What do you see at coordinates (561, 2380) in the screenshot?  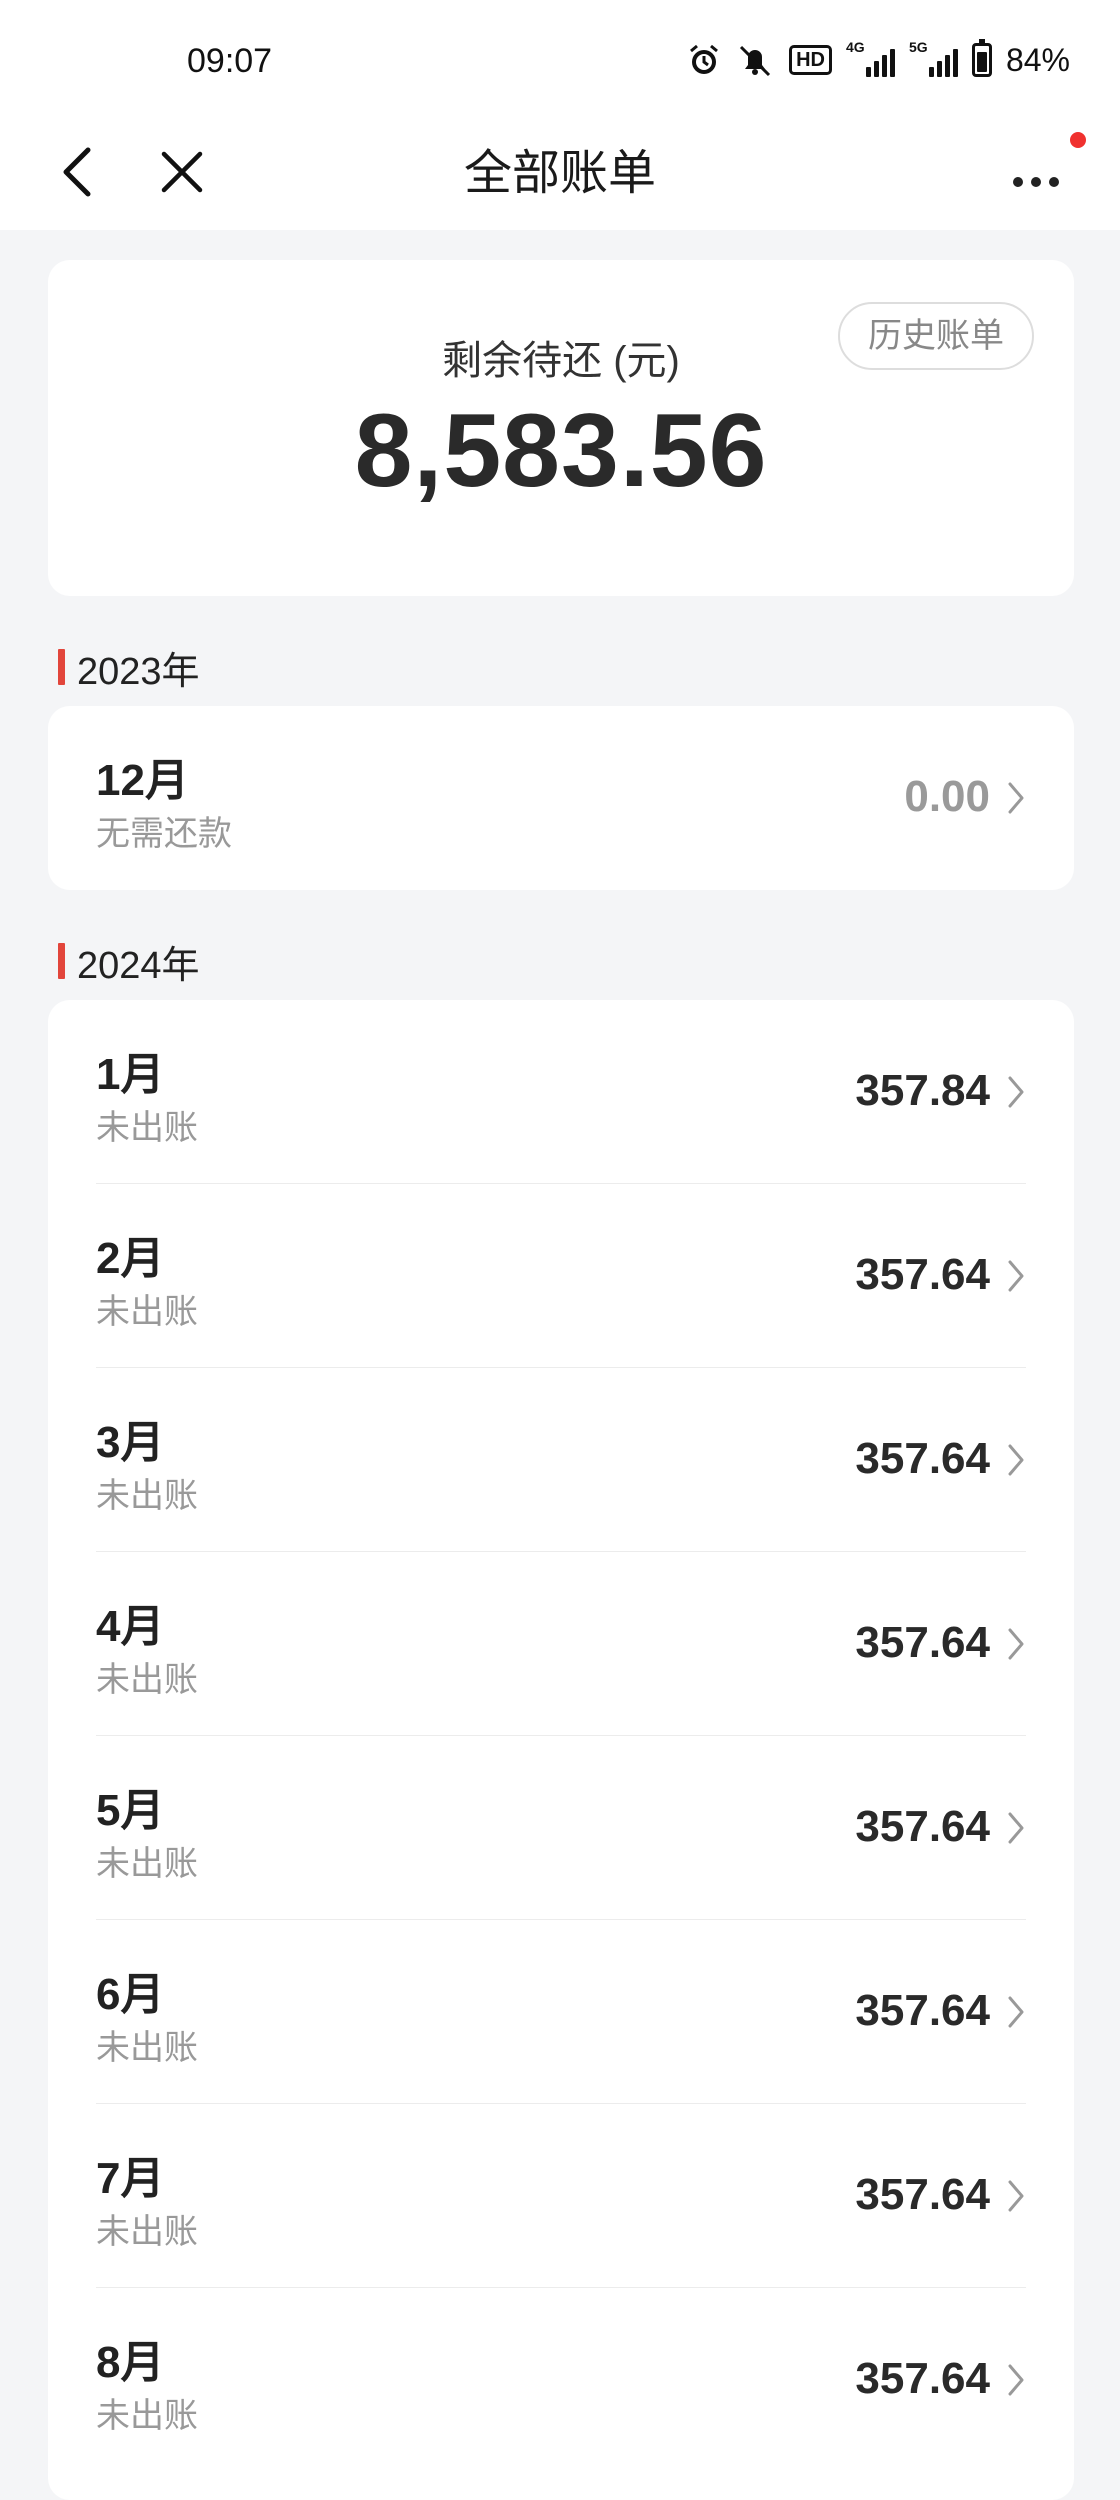 I see `bill-row: 8月未出账 357.64` at bounding box center [561, 2380].